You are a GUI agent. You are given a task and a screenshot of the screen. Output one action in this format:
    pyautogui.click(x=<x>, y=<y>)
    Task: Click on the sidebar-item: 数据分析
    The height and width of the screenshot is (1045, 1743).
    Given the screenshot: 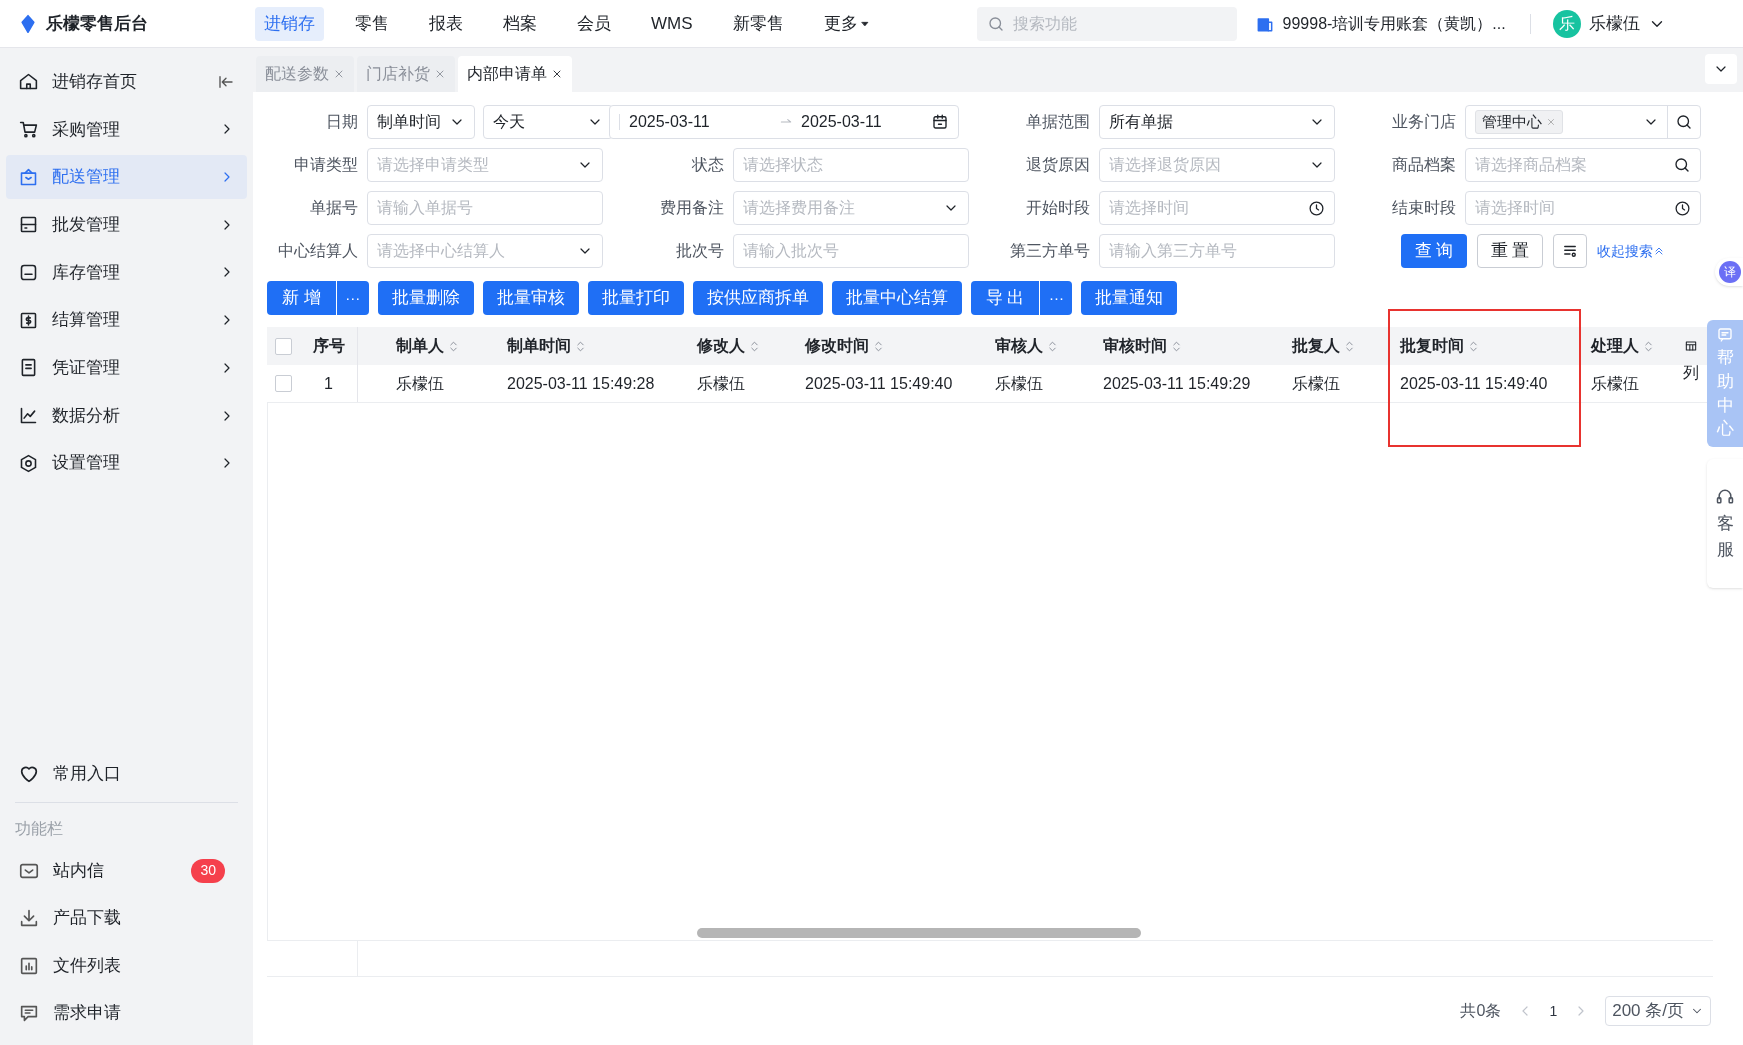 What is the action you would take?
    pyautogui.click(x=126, y=415)
    